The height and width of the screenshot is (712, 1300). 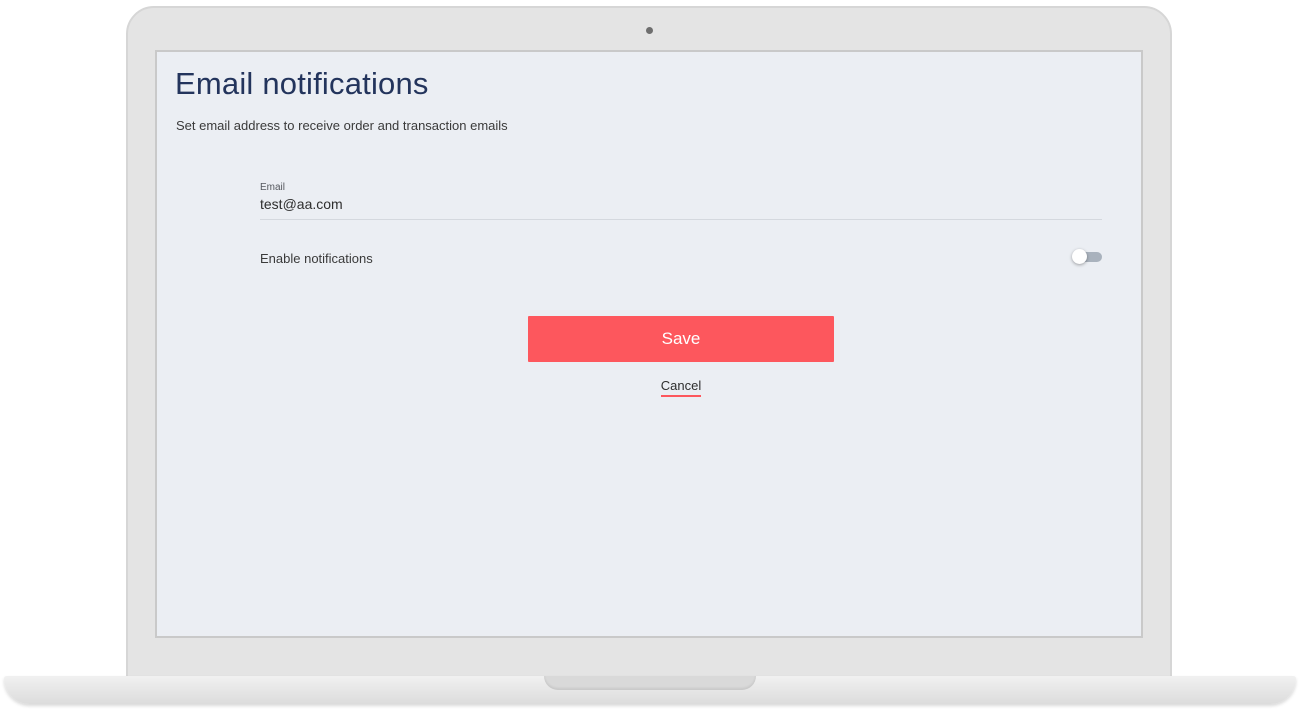 I want to click on camera-icon, so click(x=649, y=30).